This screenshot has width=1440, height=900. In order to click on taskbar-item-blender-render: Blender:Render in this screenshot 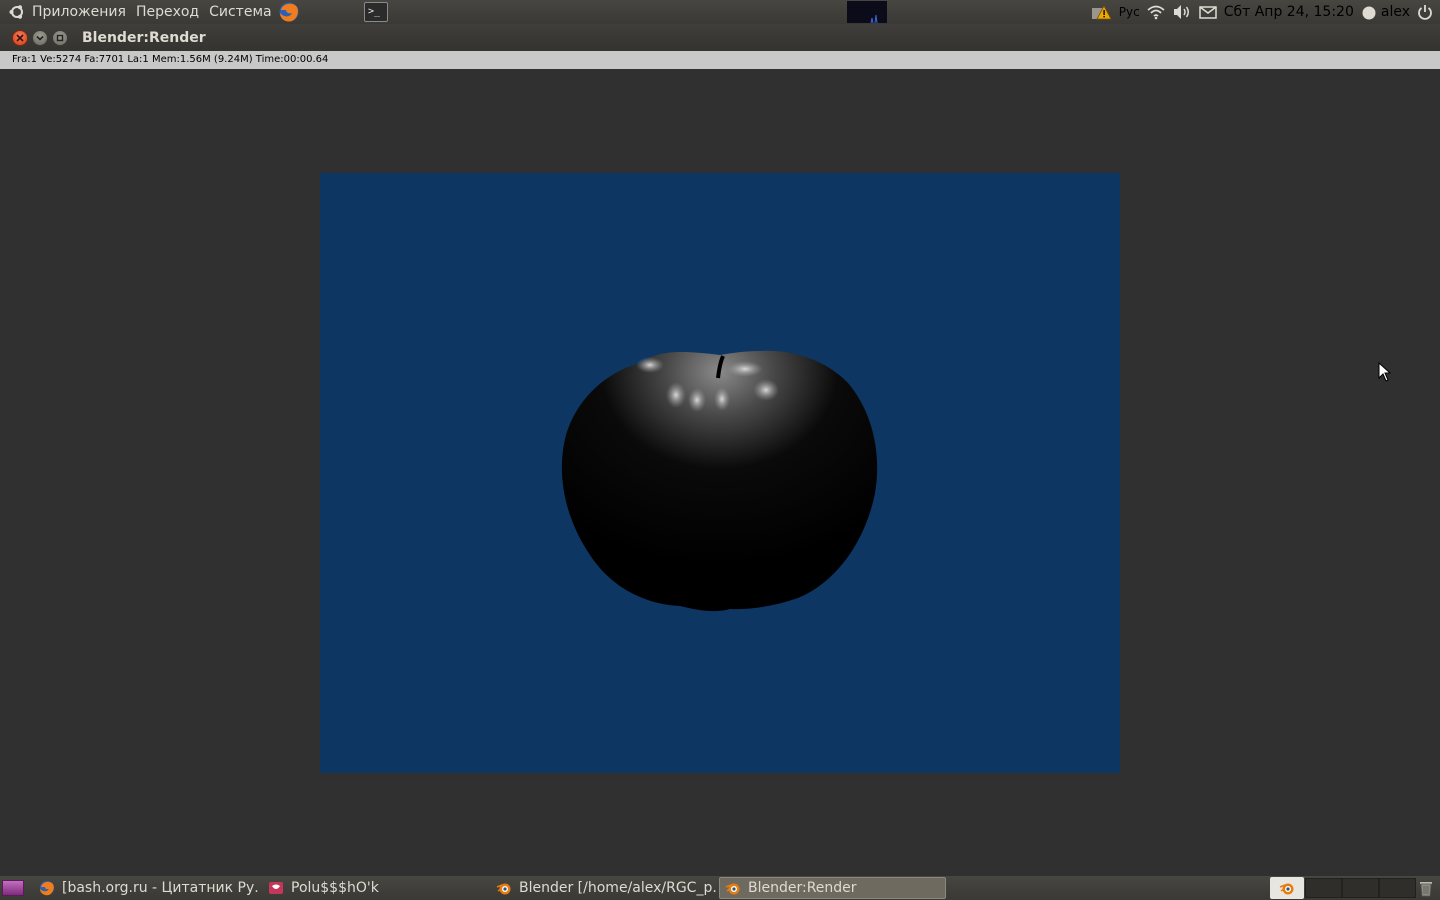, I will do `click(832, 888)`.